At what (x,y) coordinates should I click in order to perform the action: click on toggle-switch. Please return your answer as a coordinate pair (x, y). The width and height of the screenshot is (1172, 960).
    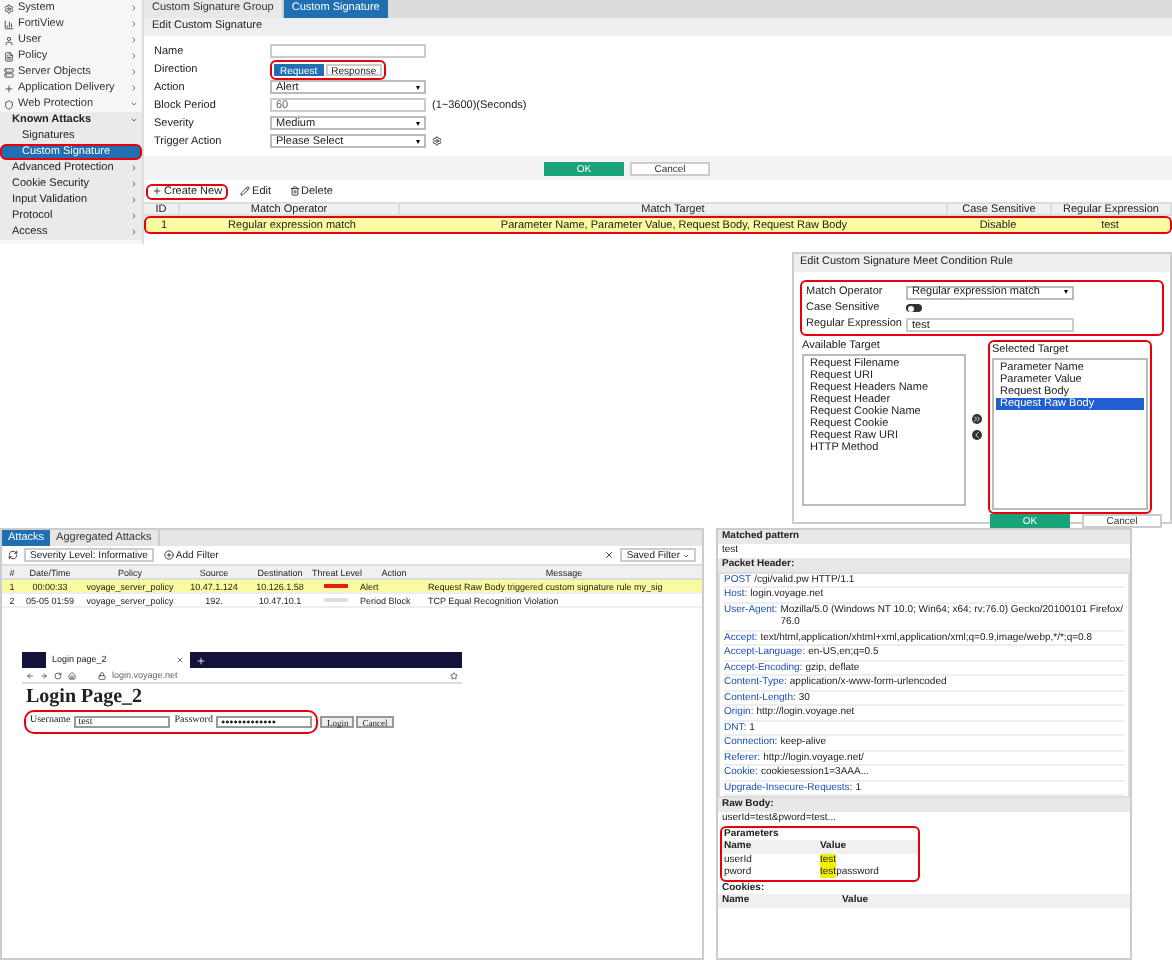
    Looking at the image, I should click on (914, 308).